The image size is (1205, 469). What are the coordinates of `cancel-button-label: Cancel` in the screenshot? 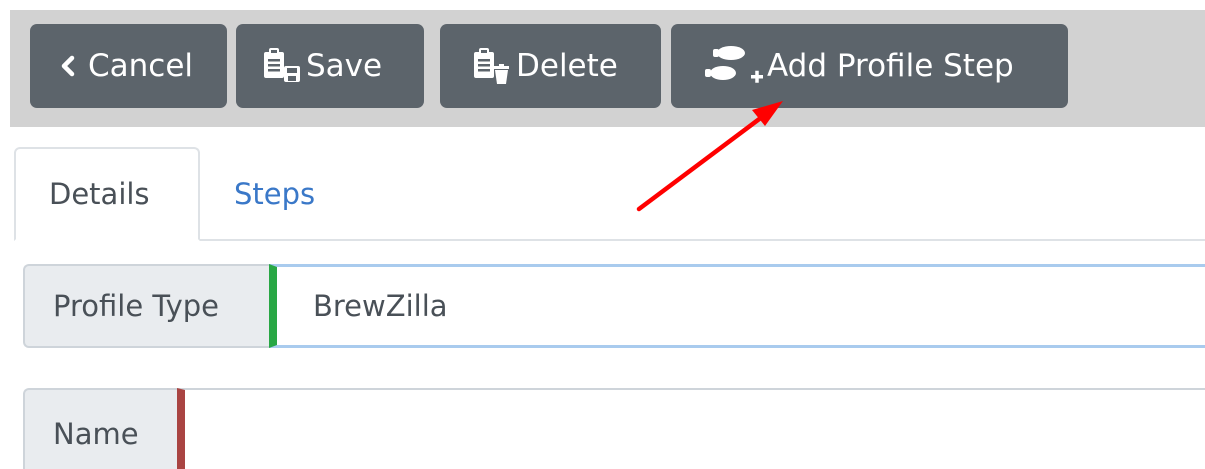 It's located at (141, 66).